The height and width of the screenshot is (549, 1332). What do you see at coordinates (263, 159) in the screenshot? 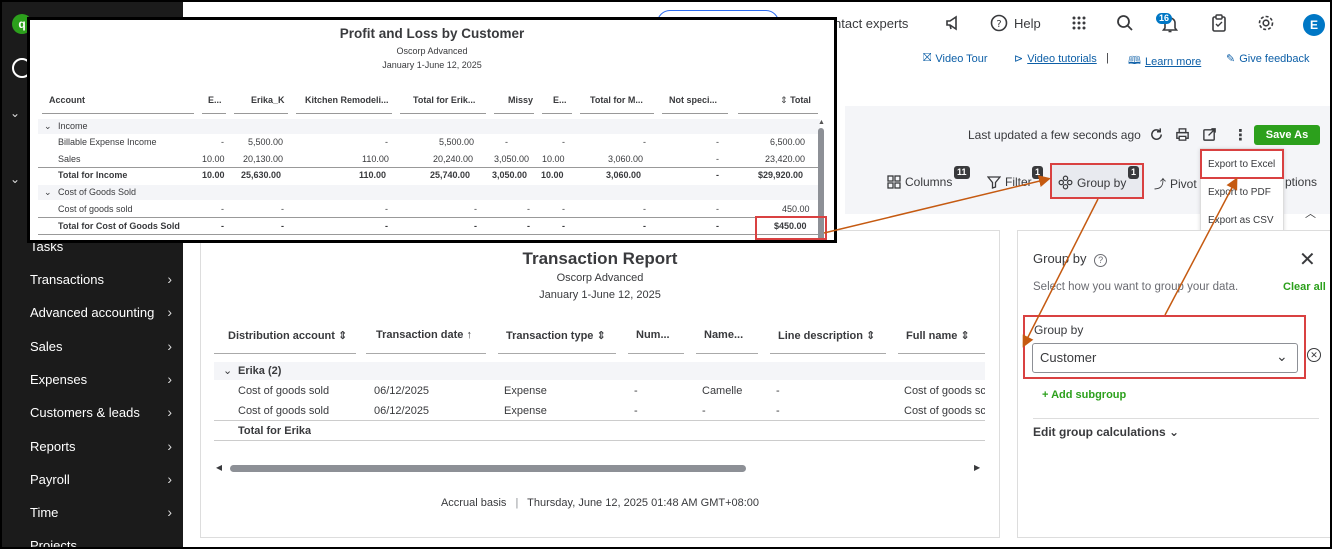
I see `pl-cell: 20,130.00` at bounding box center [263, 159].